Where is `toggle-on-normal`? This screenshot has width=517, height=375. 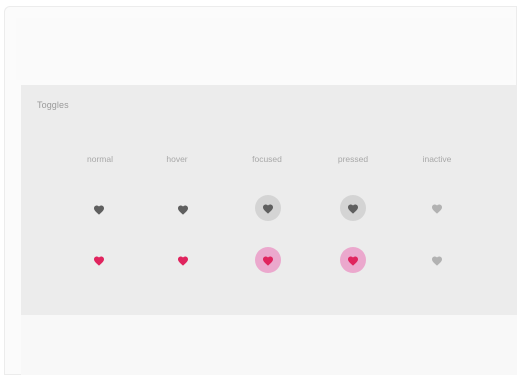
toggle-on-normal is located at coordinates (99, 260).